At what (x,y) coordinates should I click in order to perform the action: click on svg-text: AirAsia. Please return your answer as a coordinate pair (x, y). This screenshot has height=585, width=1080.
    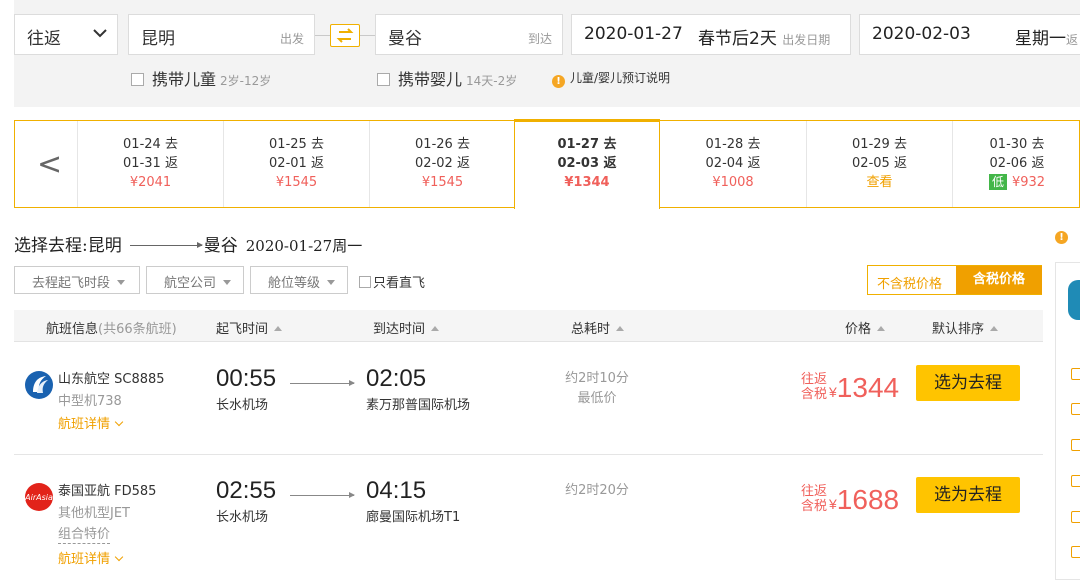
    Looking at the image, I should click on (38, 497).